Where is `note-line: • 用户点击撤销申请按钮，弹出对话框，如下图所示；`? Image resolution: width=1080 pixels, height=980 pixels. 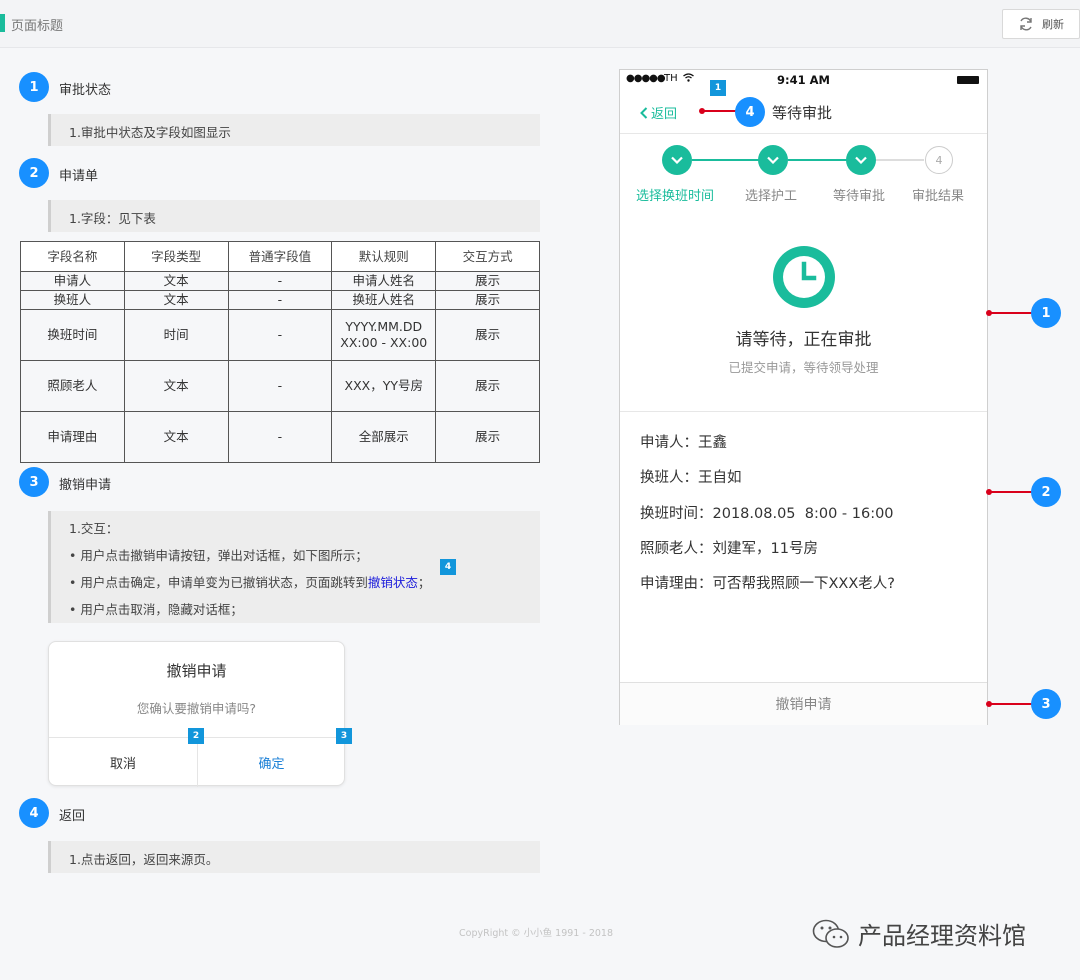
note-line: • 用户点击撤销申请按钮，弹出对话框，如下图所示； is located at coordinates (218, 555).